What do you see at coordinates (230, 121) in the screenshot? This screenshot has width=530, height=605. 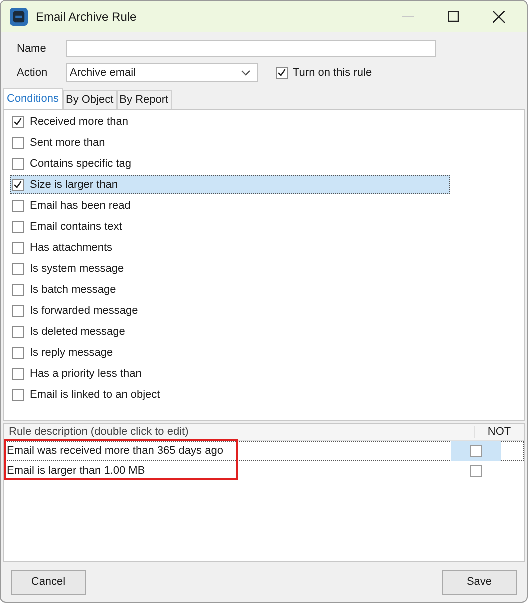 I see `condition-item: Received more than` at bounding box center [230, 121].